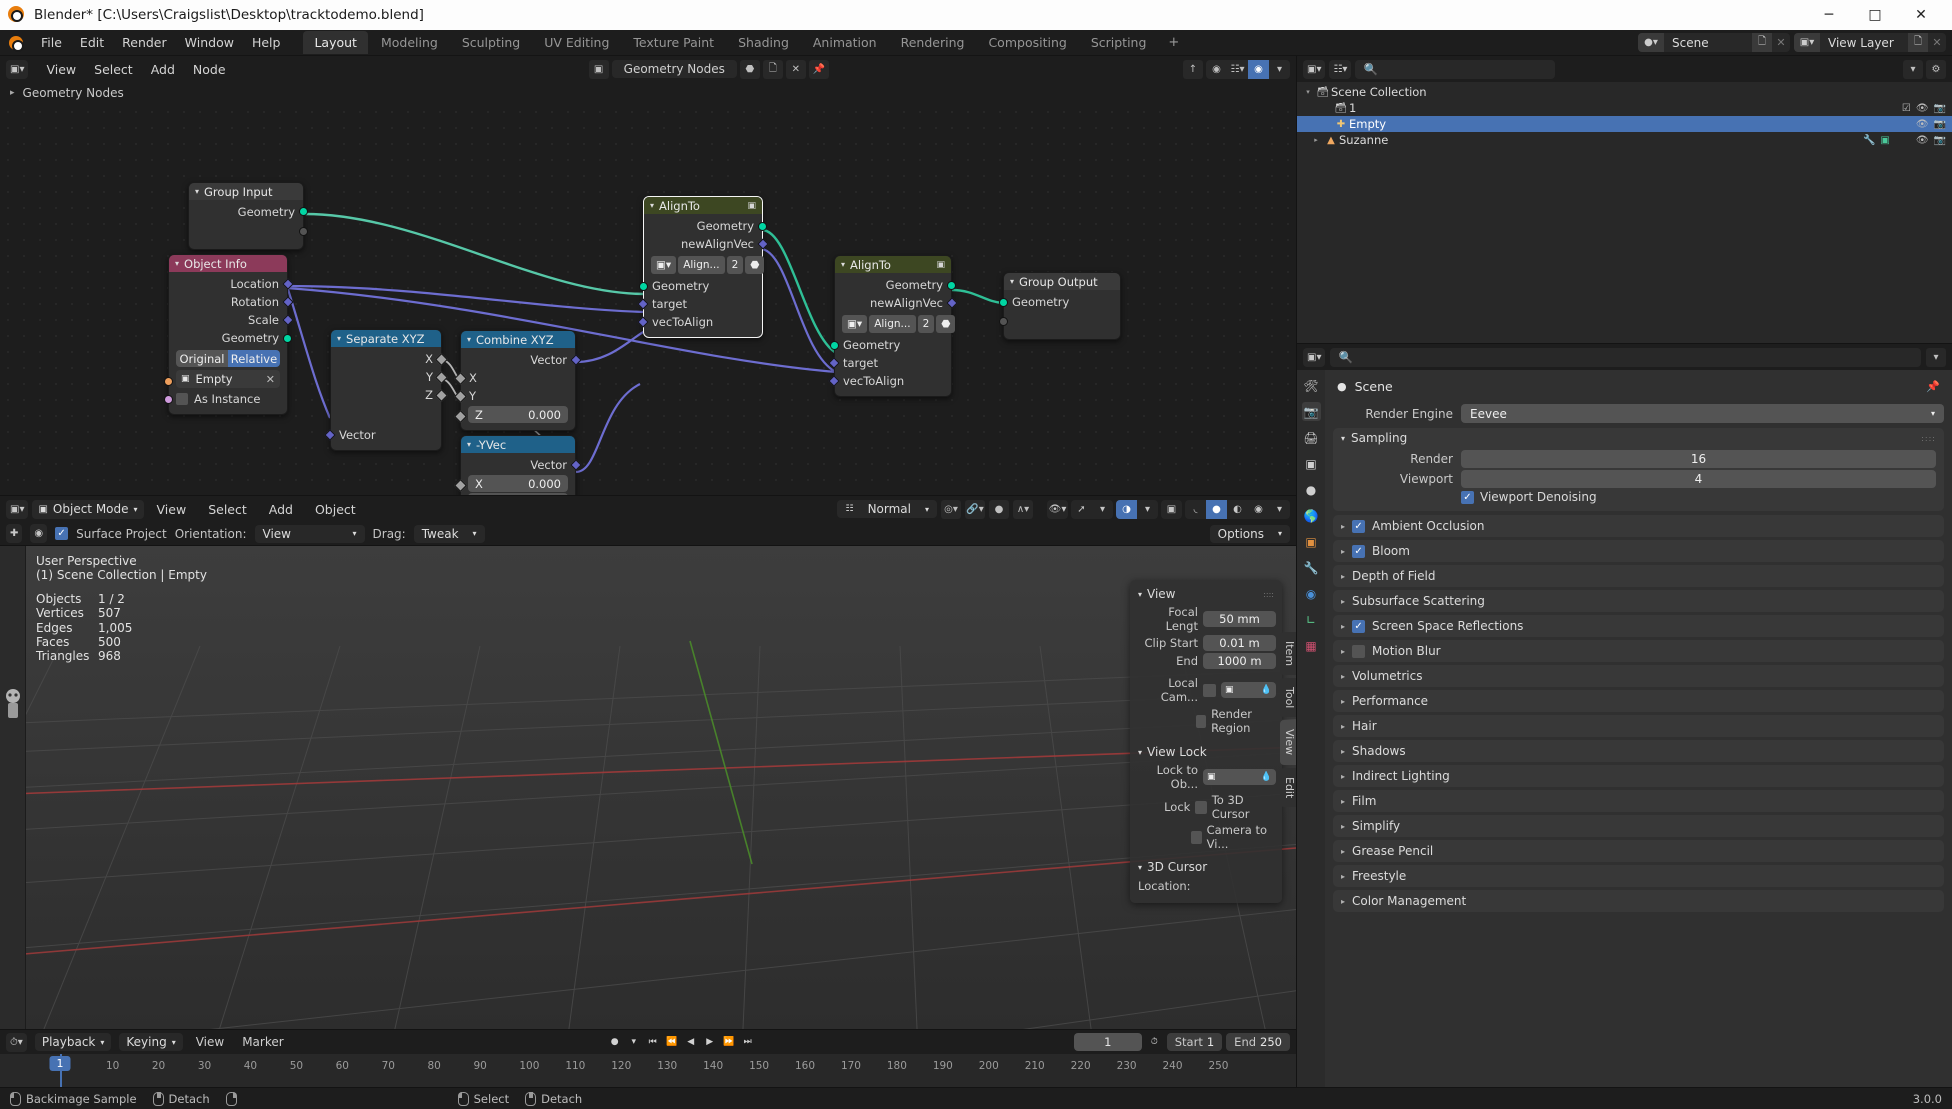  I want to click on socket-x-input, so click(460, 485).